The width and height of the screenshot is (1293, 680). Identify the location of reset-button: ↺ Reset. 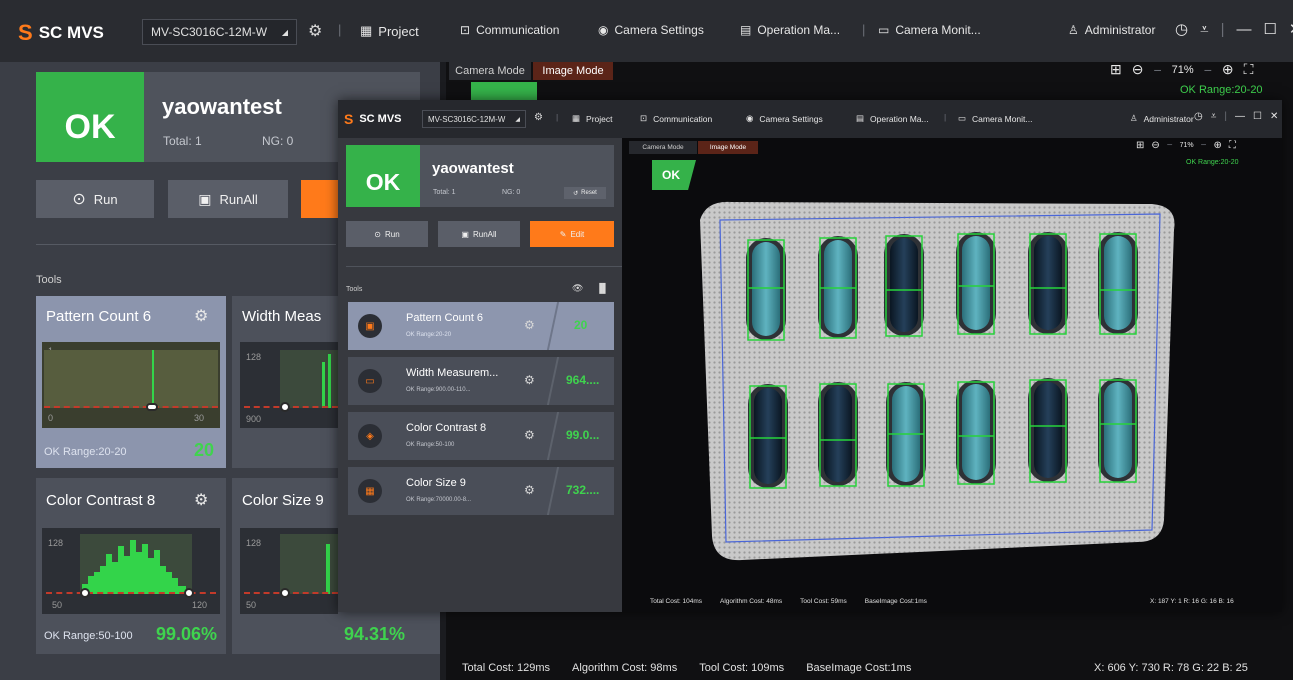
(585, 193).